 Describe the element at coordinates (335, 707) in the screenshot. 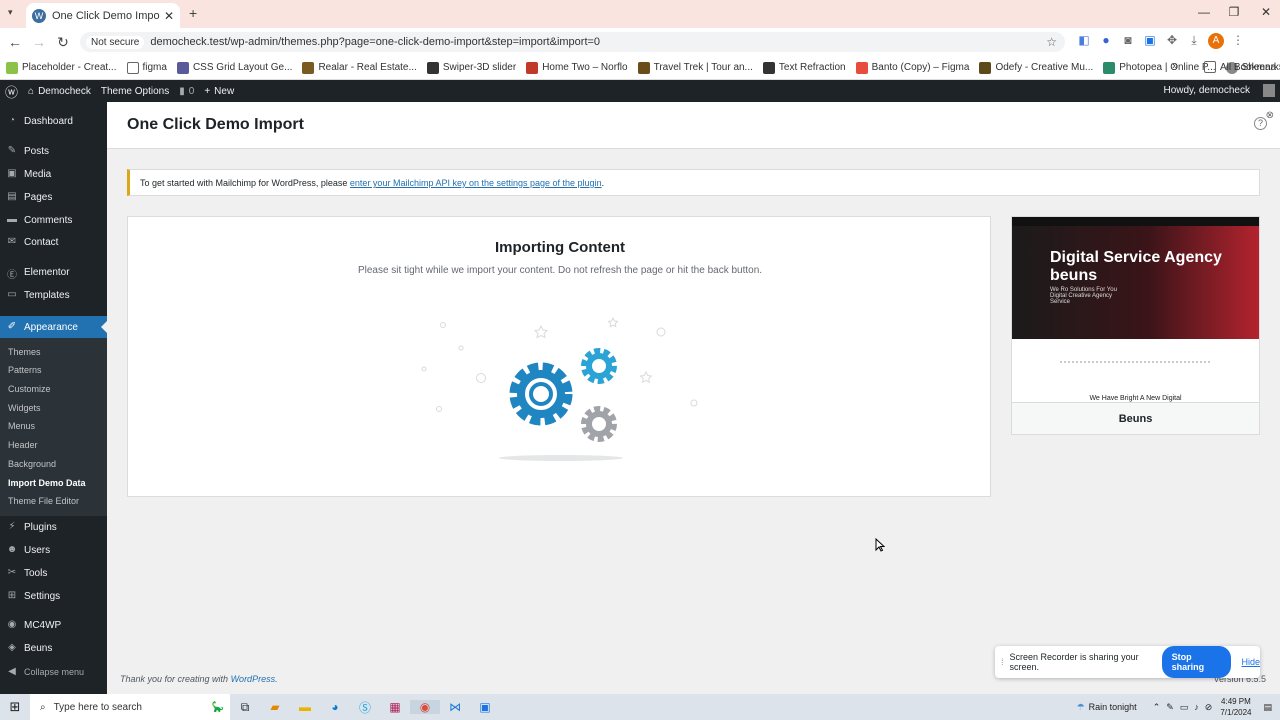

I see `edge-icon: ◕` at that location.